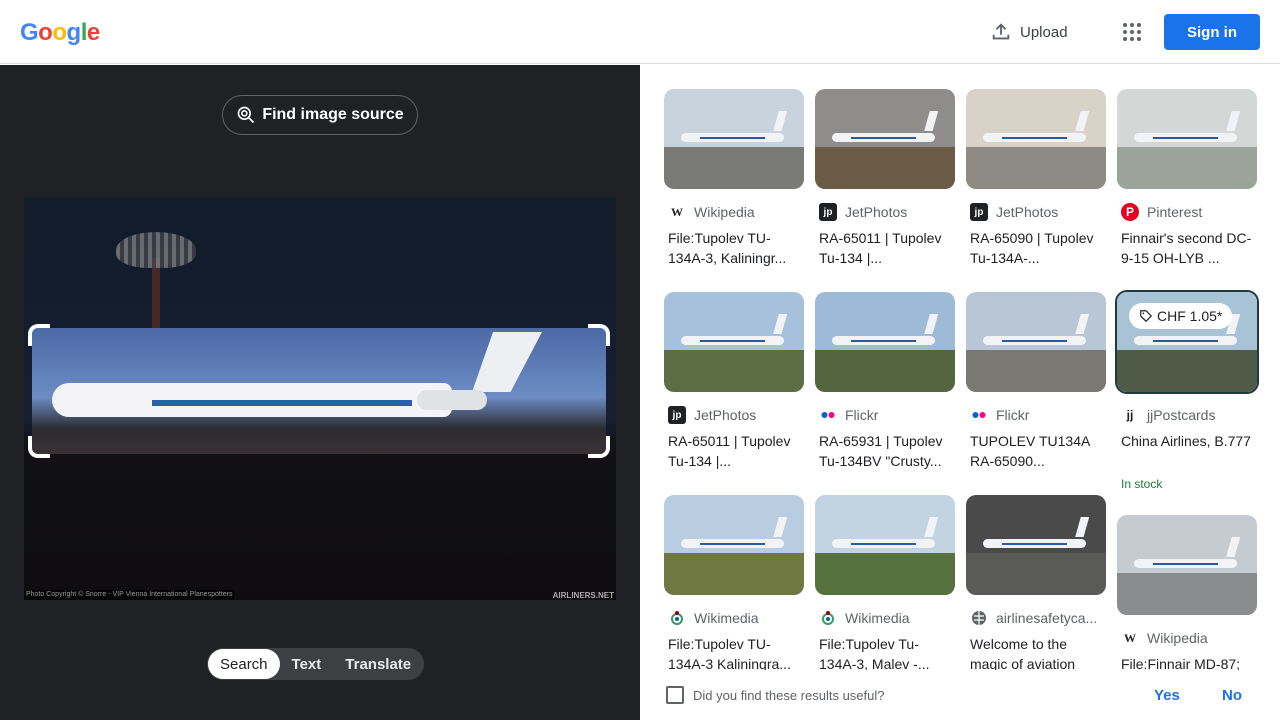 This screenshot has width=1280, height=720. Describe the element at coordinates (1044, 32) in the screenshot. I see `upload-label: Upload` at that location.